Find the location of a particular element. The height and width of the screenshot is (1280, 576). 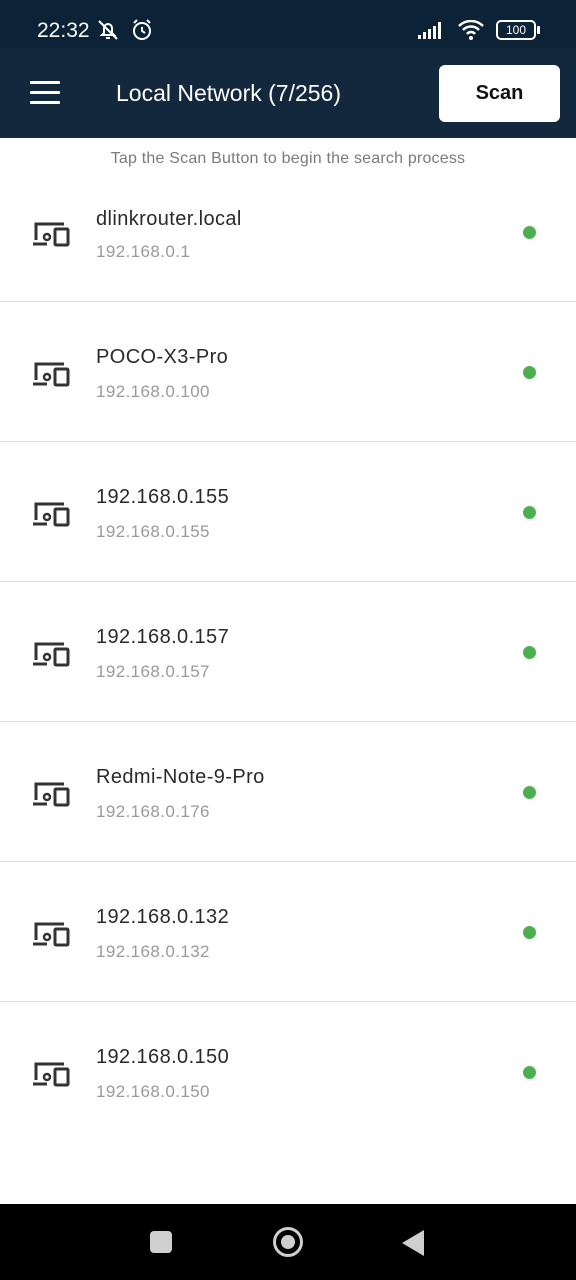

device-row: 192.168.0.157 192.168.0.157 is located at coordinates (288, 652).